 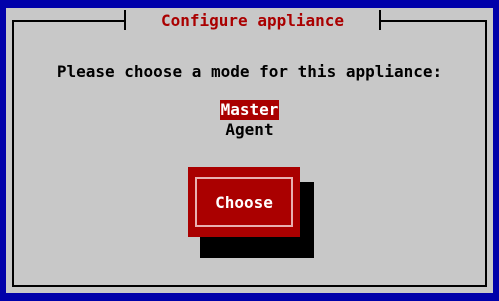 I want to click on title-left-tick, so click(x=125, y=20).